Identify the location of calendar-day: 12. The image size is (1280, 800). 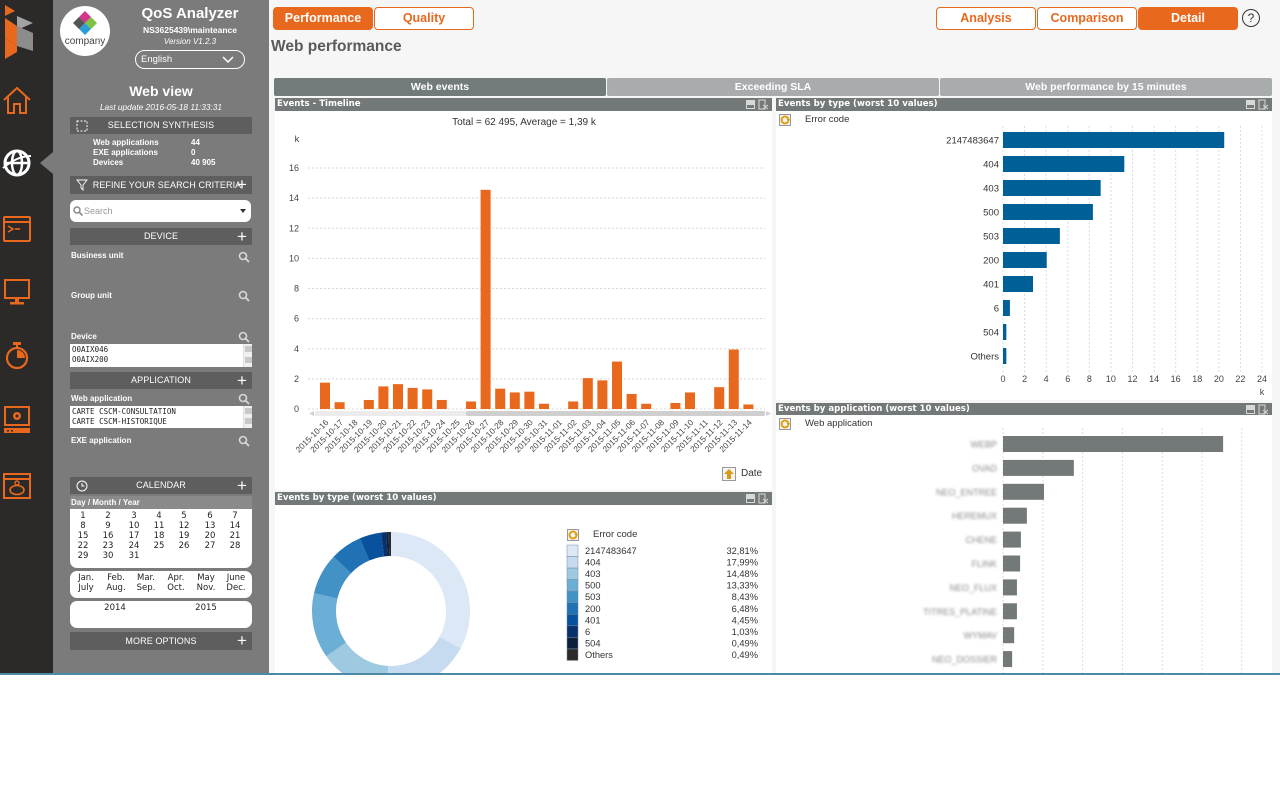
(184, 526).